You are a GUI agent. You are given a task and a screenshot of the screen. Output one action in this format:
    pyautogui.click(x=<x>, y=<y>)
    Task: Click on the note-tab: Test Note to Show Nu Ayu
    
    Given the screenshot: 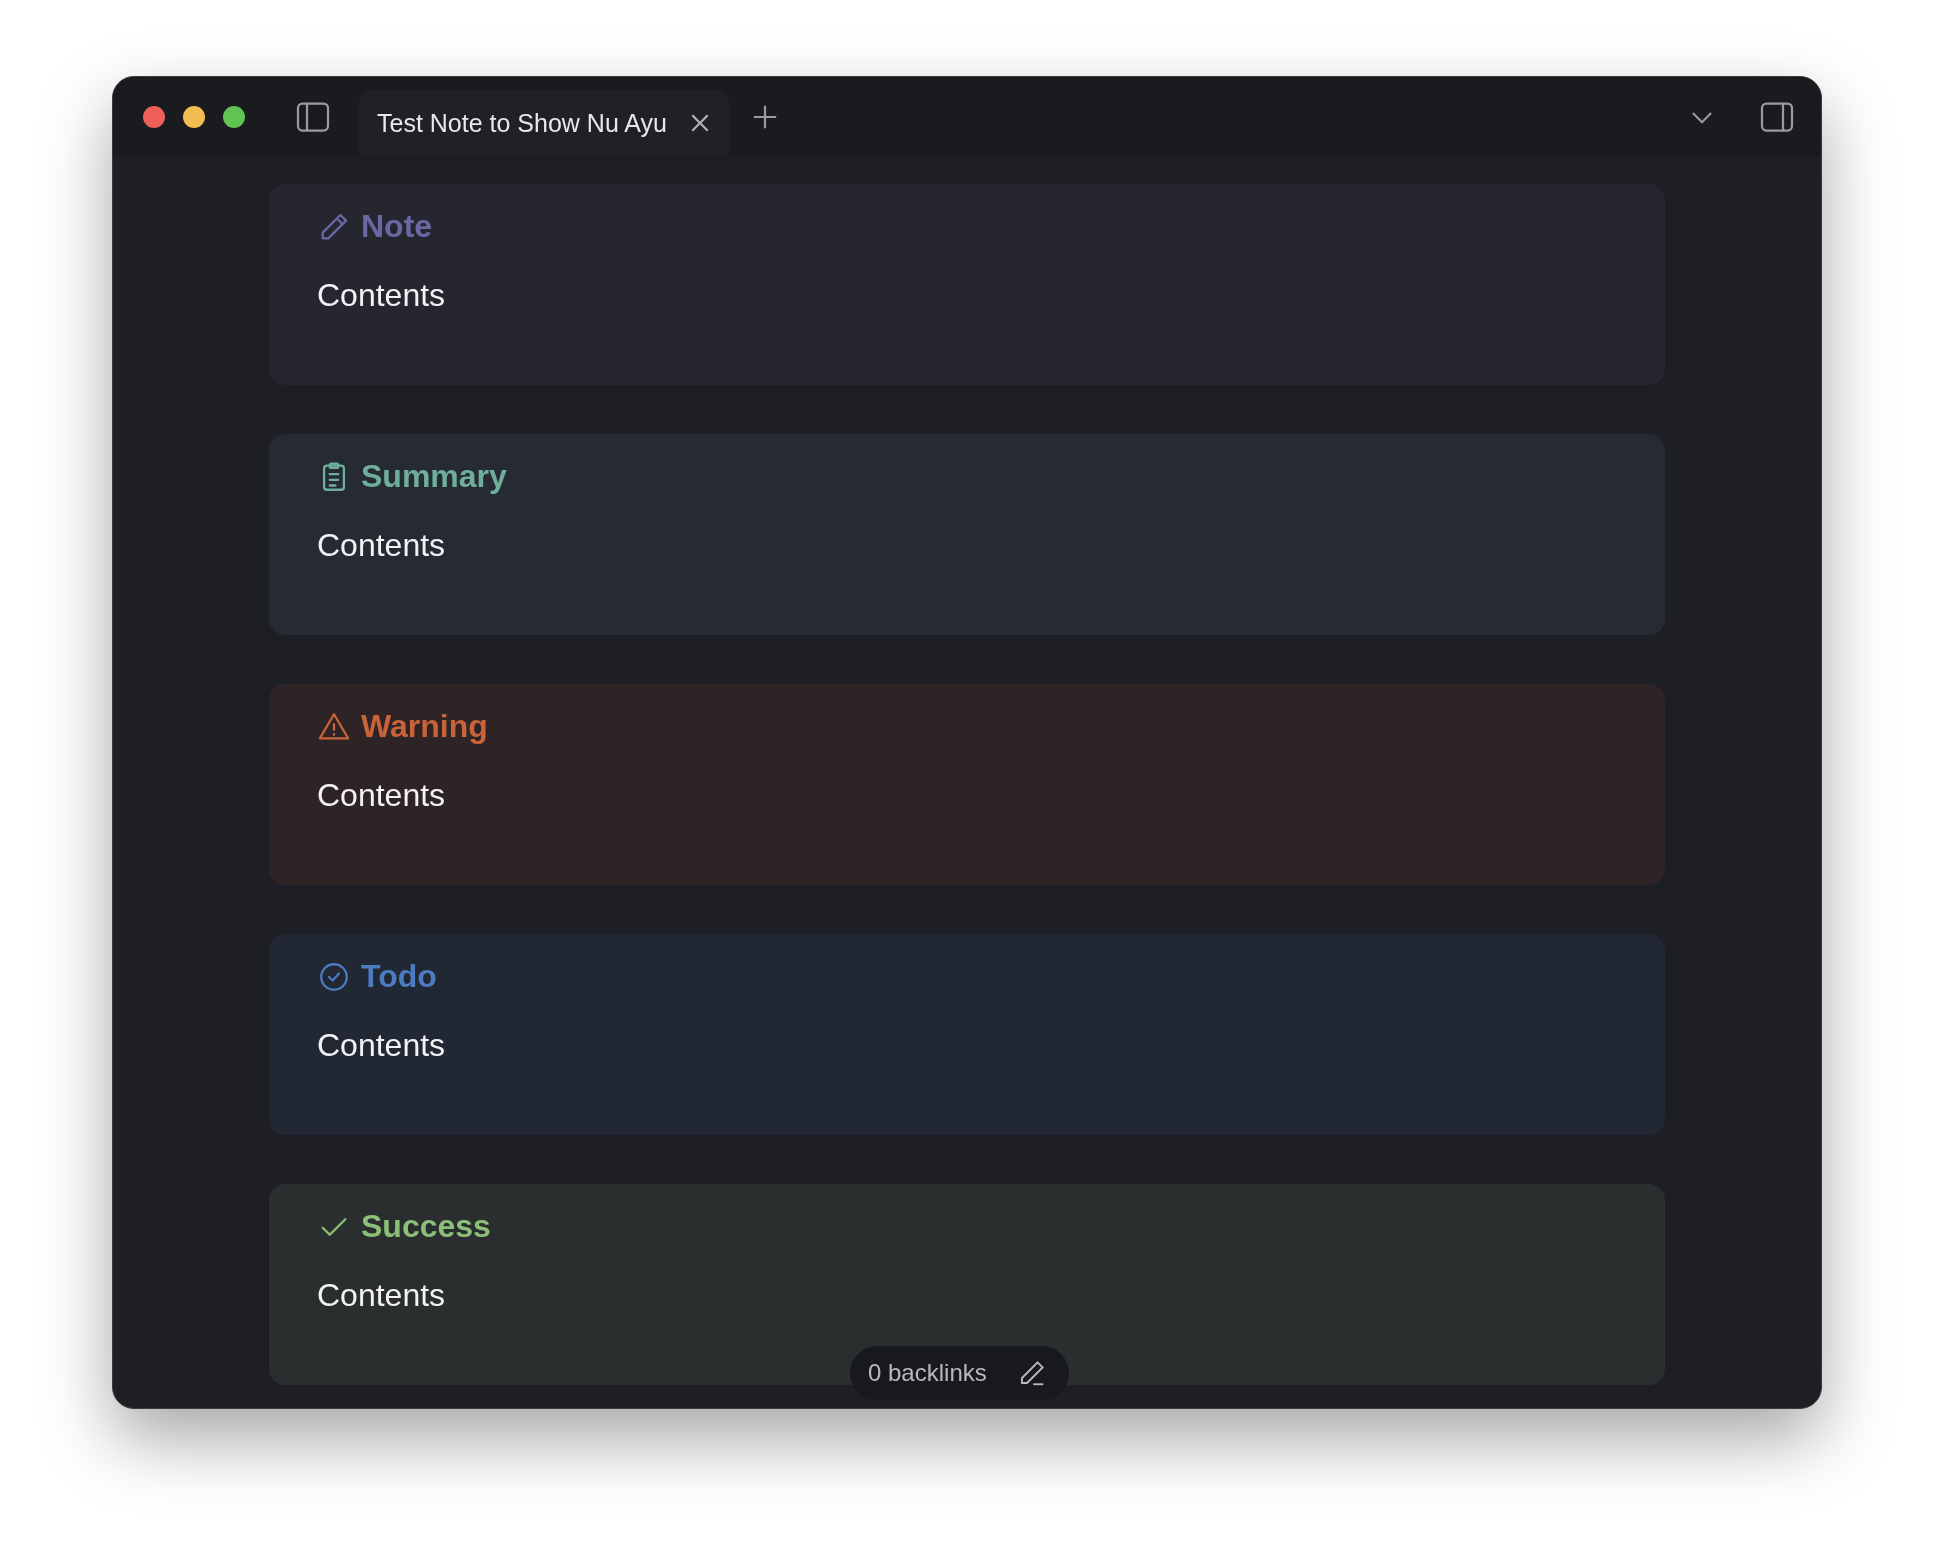 What is the action you would take?
    pyautogui.click(x=544, y=123)
    